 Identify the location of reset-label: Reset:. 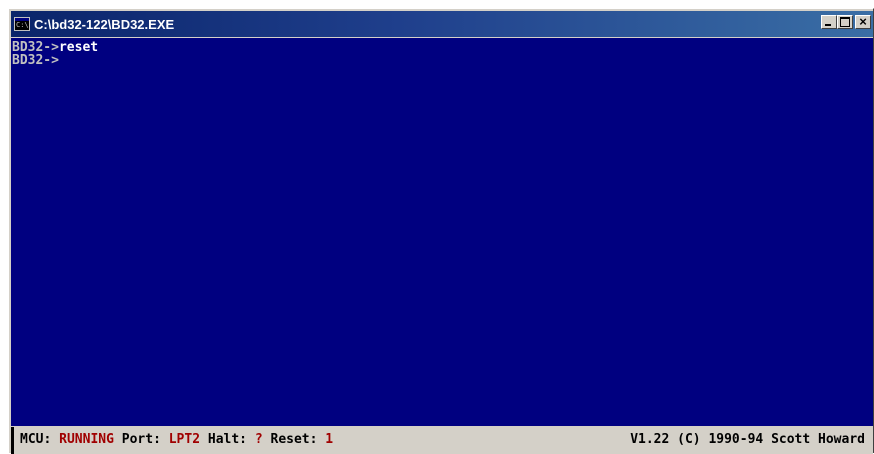
(294, 439).